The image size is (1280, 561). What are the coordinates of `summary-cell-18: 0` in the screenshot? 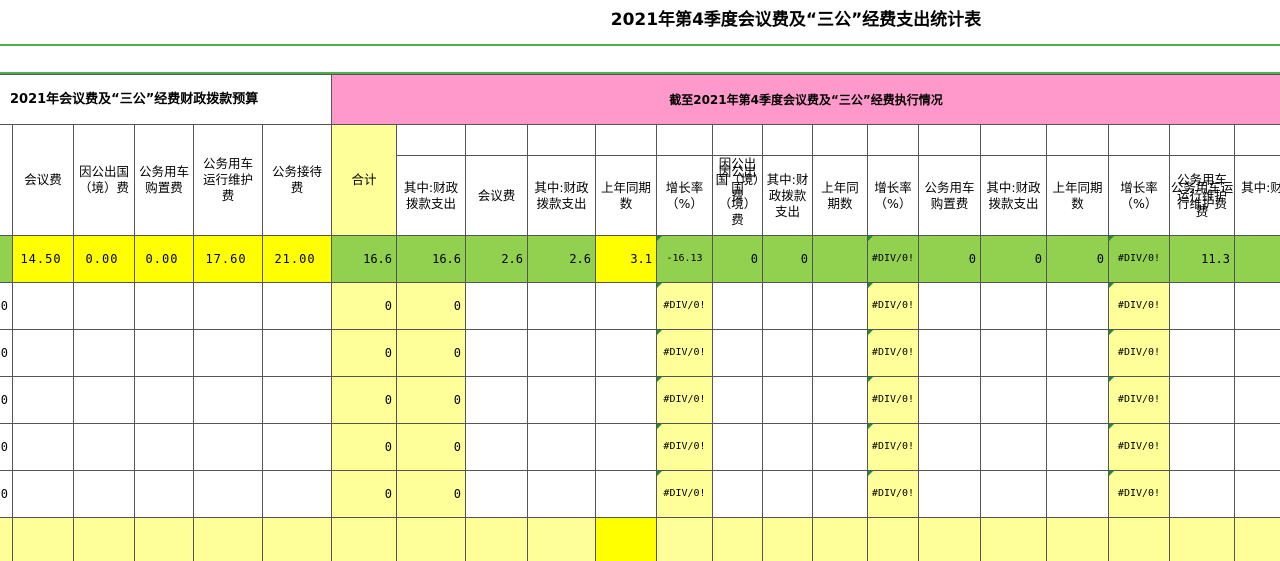 It's located at (1078, 259).